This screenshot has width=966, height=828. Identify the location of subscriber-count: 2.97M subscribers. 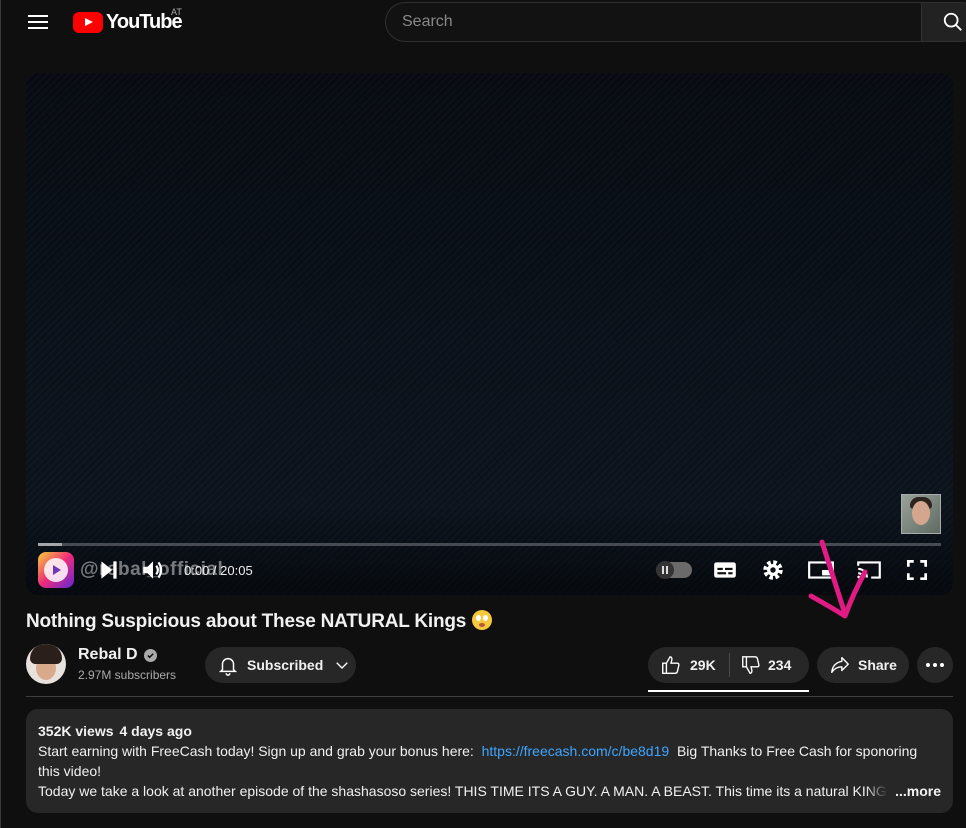
(127, 675).